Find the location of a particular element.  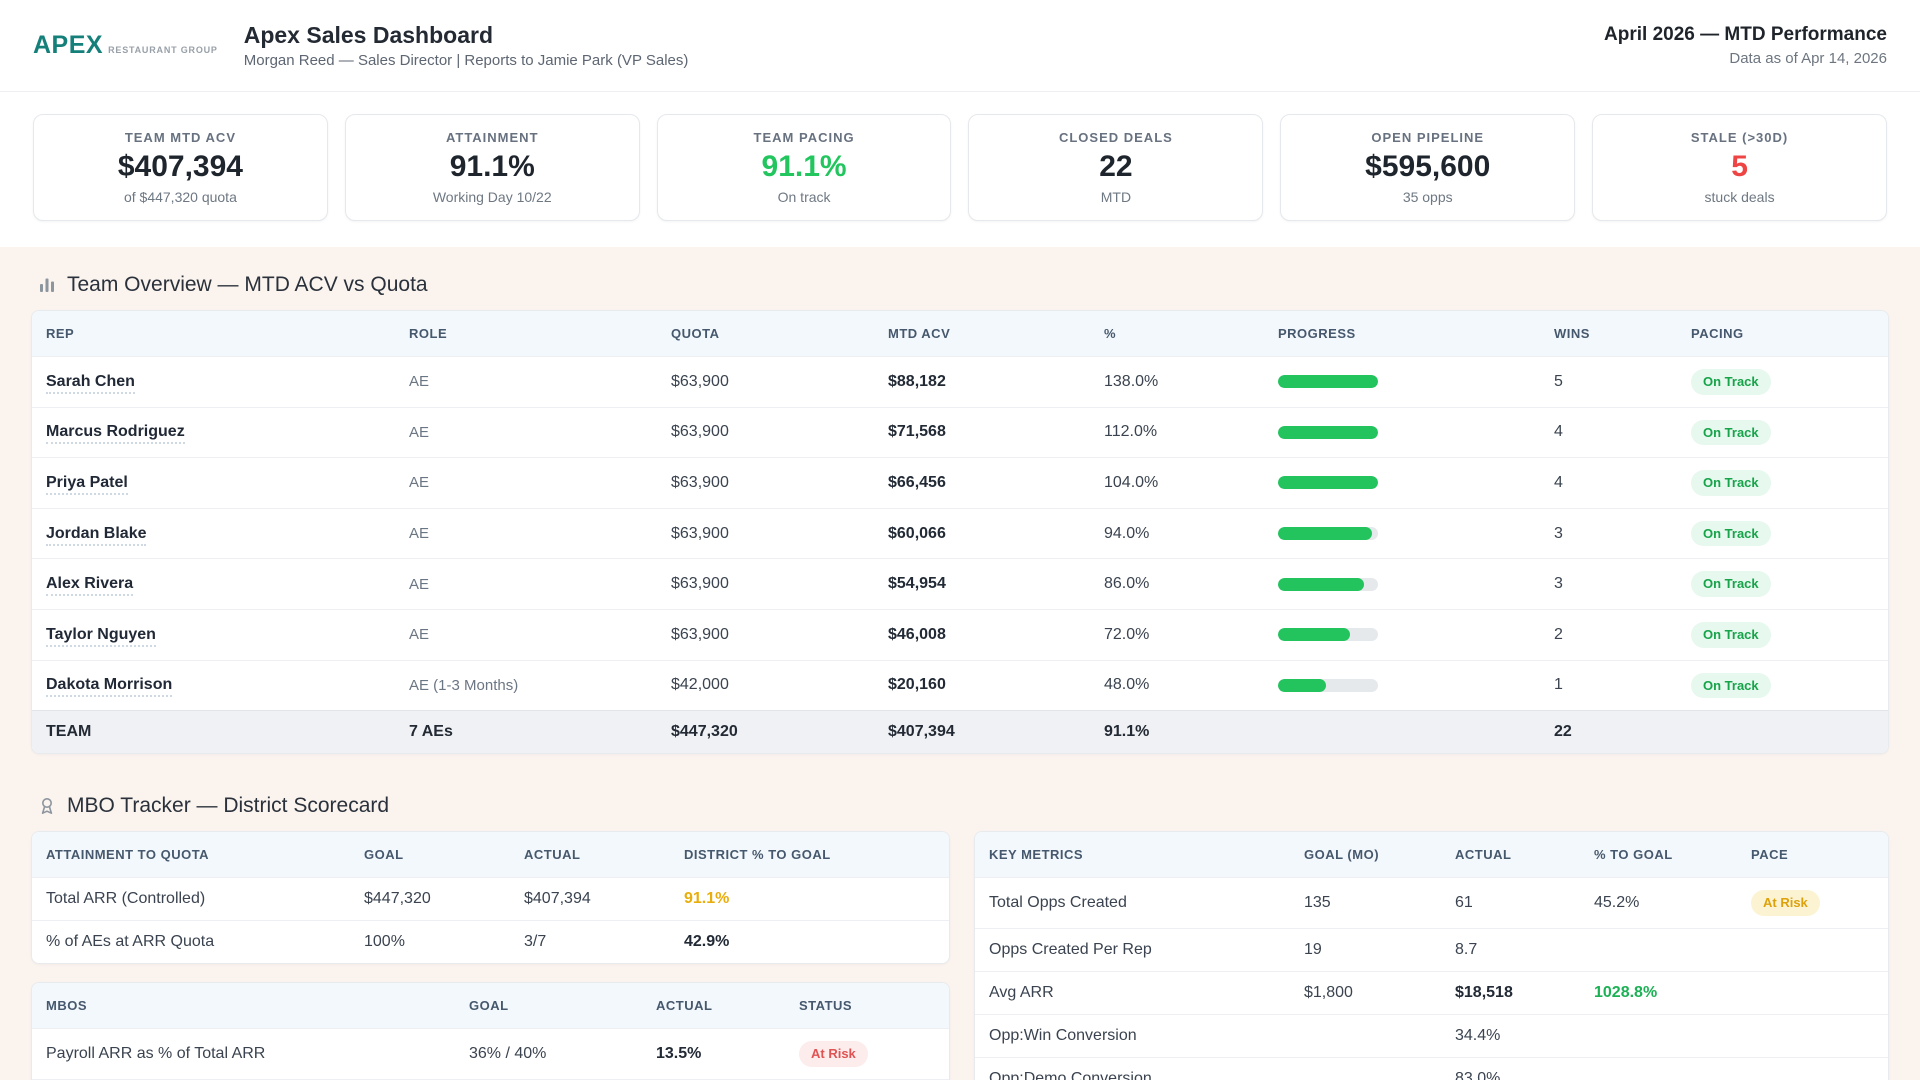

period-label: April 2026 — MTD Performance is located at coordinates (1745, 34).